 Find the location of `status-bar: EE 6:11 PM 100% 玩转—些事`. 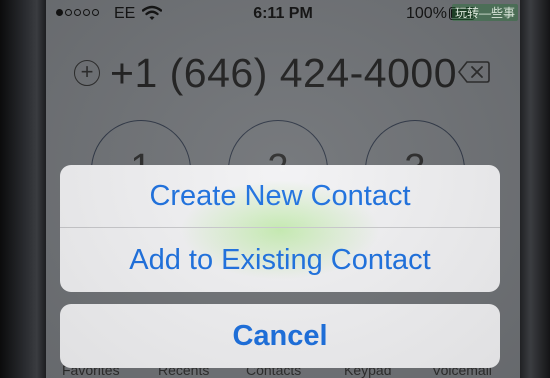

status-bar: EE 6:11 PM 100% 玩转—些事 is located at coordinates (283, 14).